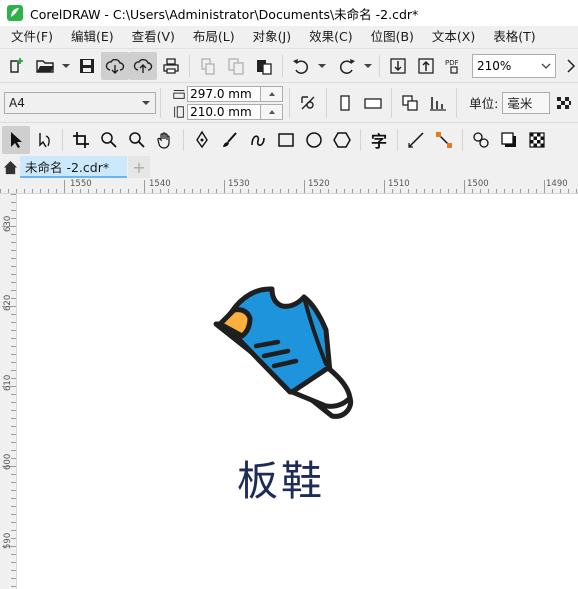  Describe the element at coordinates (17, 102) in the screenshot. I see `page-size-value: A4` at that location.